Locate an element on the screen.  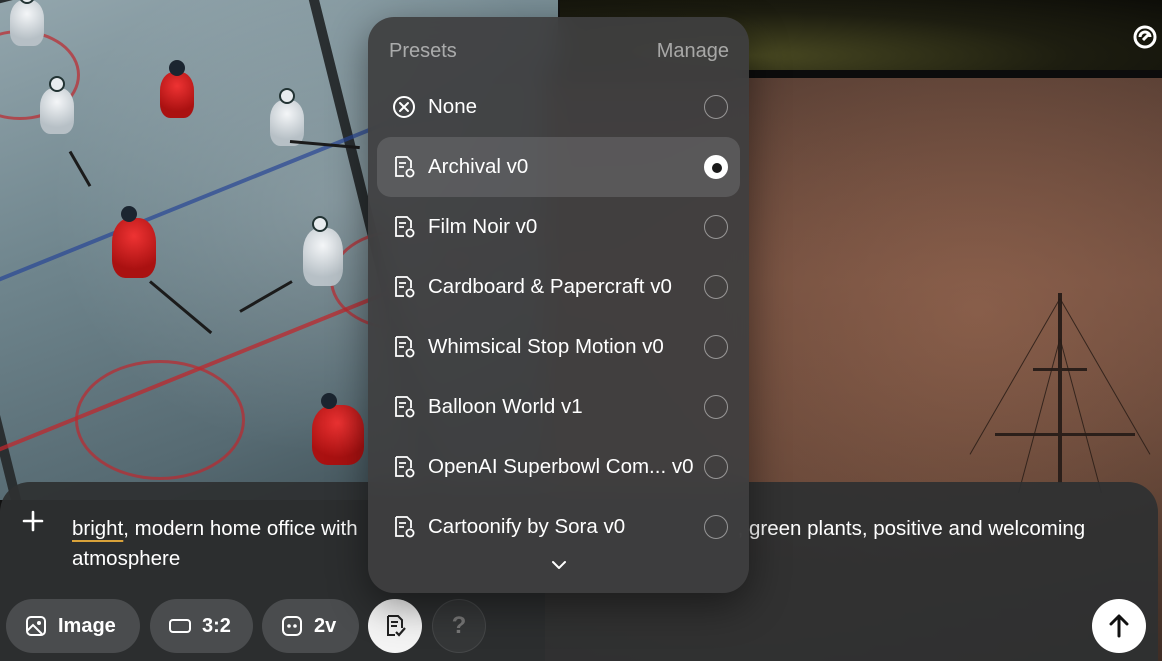
arrow-up-icon is located at coordinates (1119, 626).